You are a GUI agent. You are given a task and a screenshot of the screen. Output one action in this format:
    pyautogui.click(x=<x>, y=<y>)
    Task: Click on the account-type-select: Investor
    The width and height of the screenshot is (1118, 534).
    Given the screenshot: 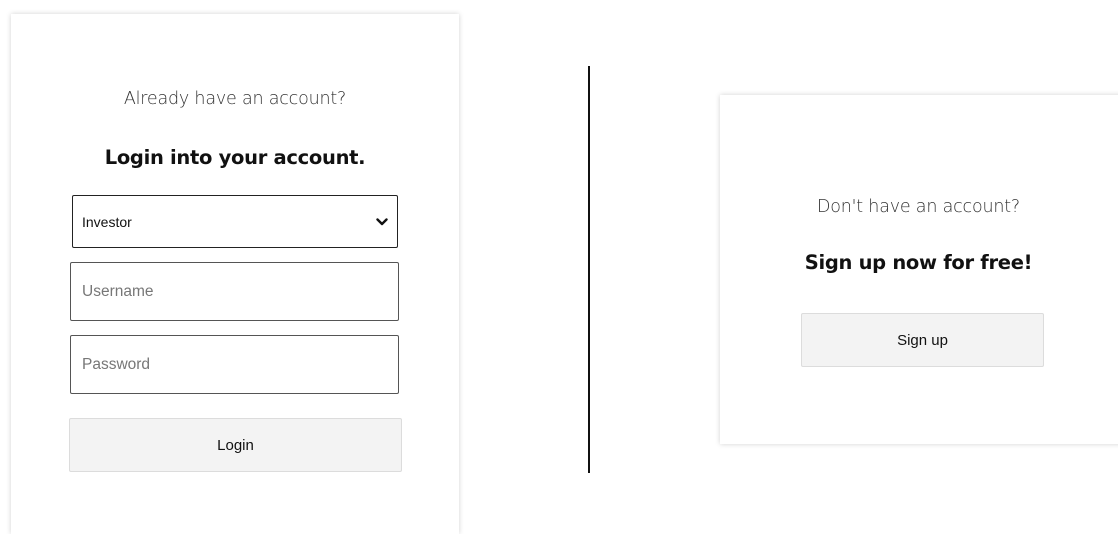 What is the action you would take?
    pyautogui.click(x=235, y=221)
    